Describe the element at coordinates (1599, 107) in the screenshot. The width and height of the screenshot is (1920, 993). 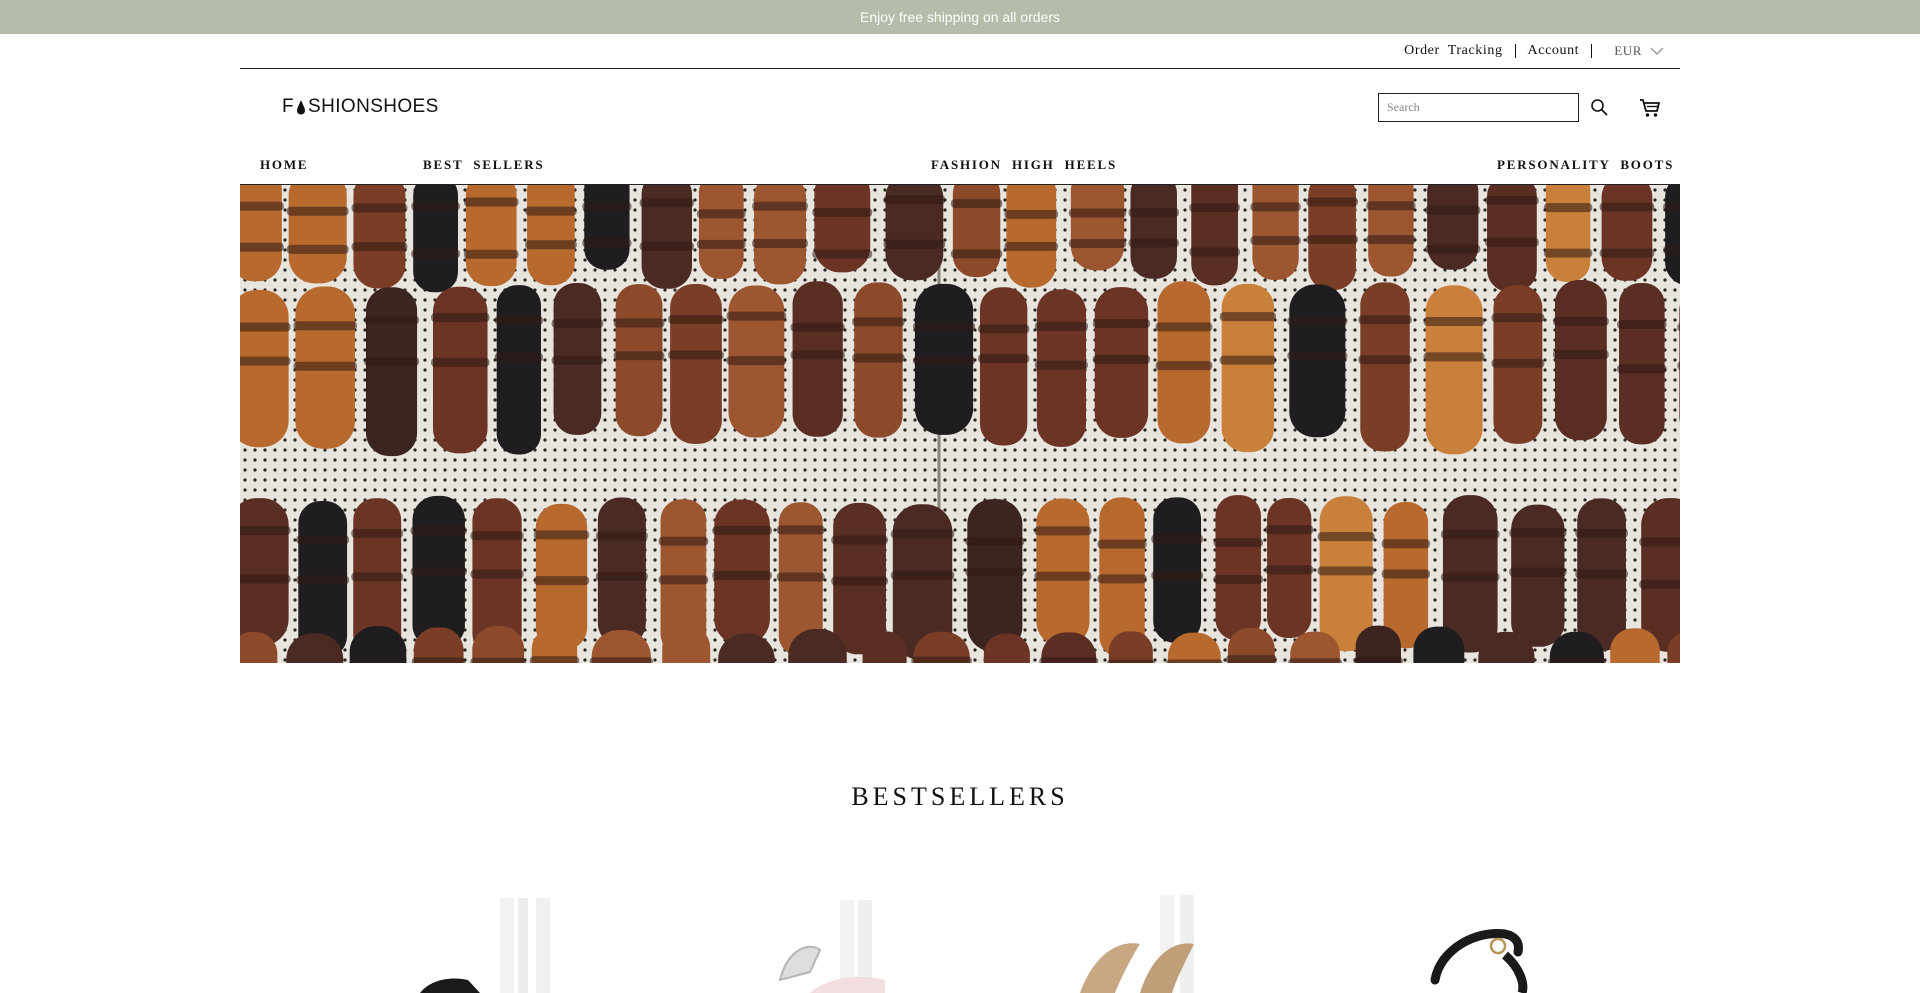
I see `search-button` at that location.